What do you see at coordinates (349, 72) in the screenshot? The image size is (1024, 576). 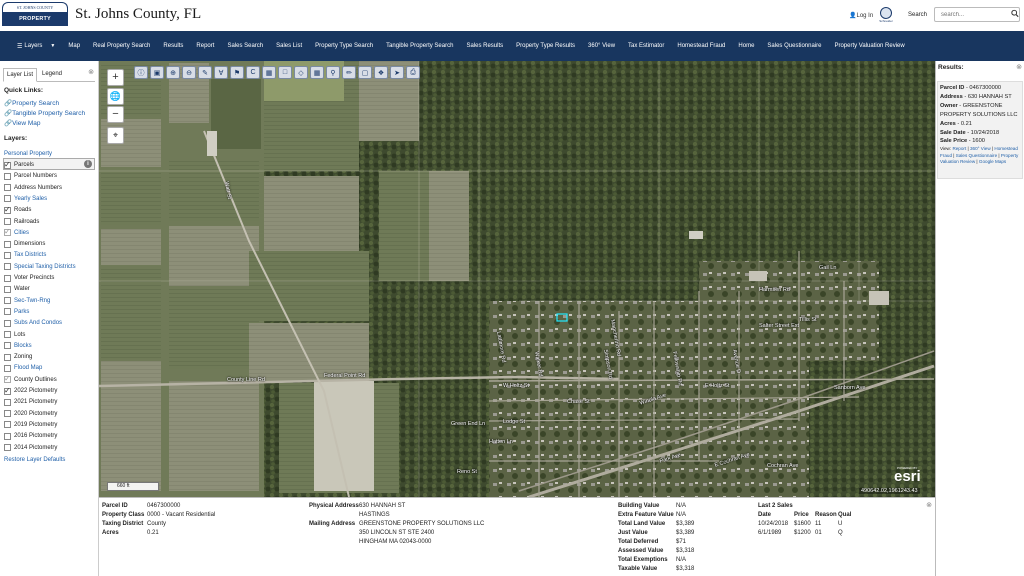 I see `pencil-icon: ✏` at bounding box center [349, 72].